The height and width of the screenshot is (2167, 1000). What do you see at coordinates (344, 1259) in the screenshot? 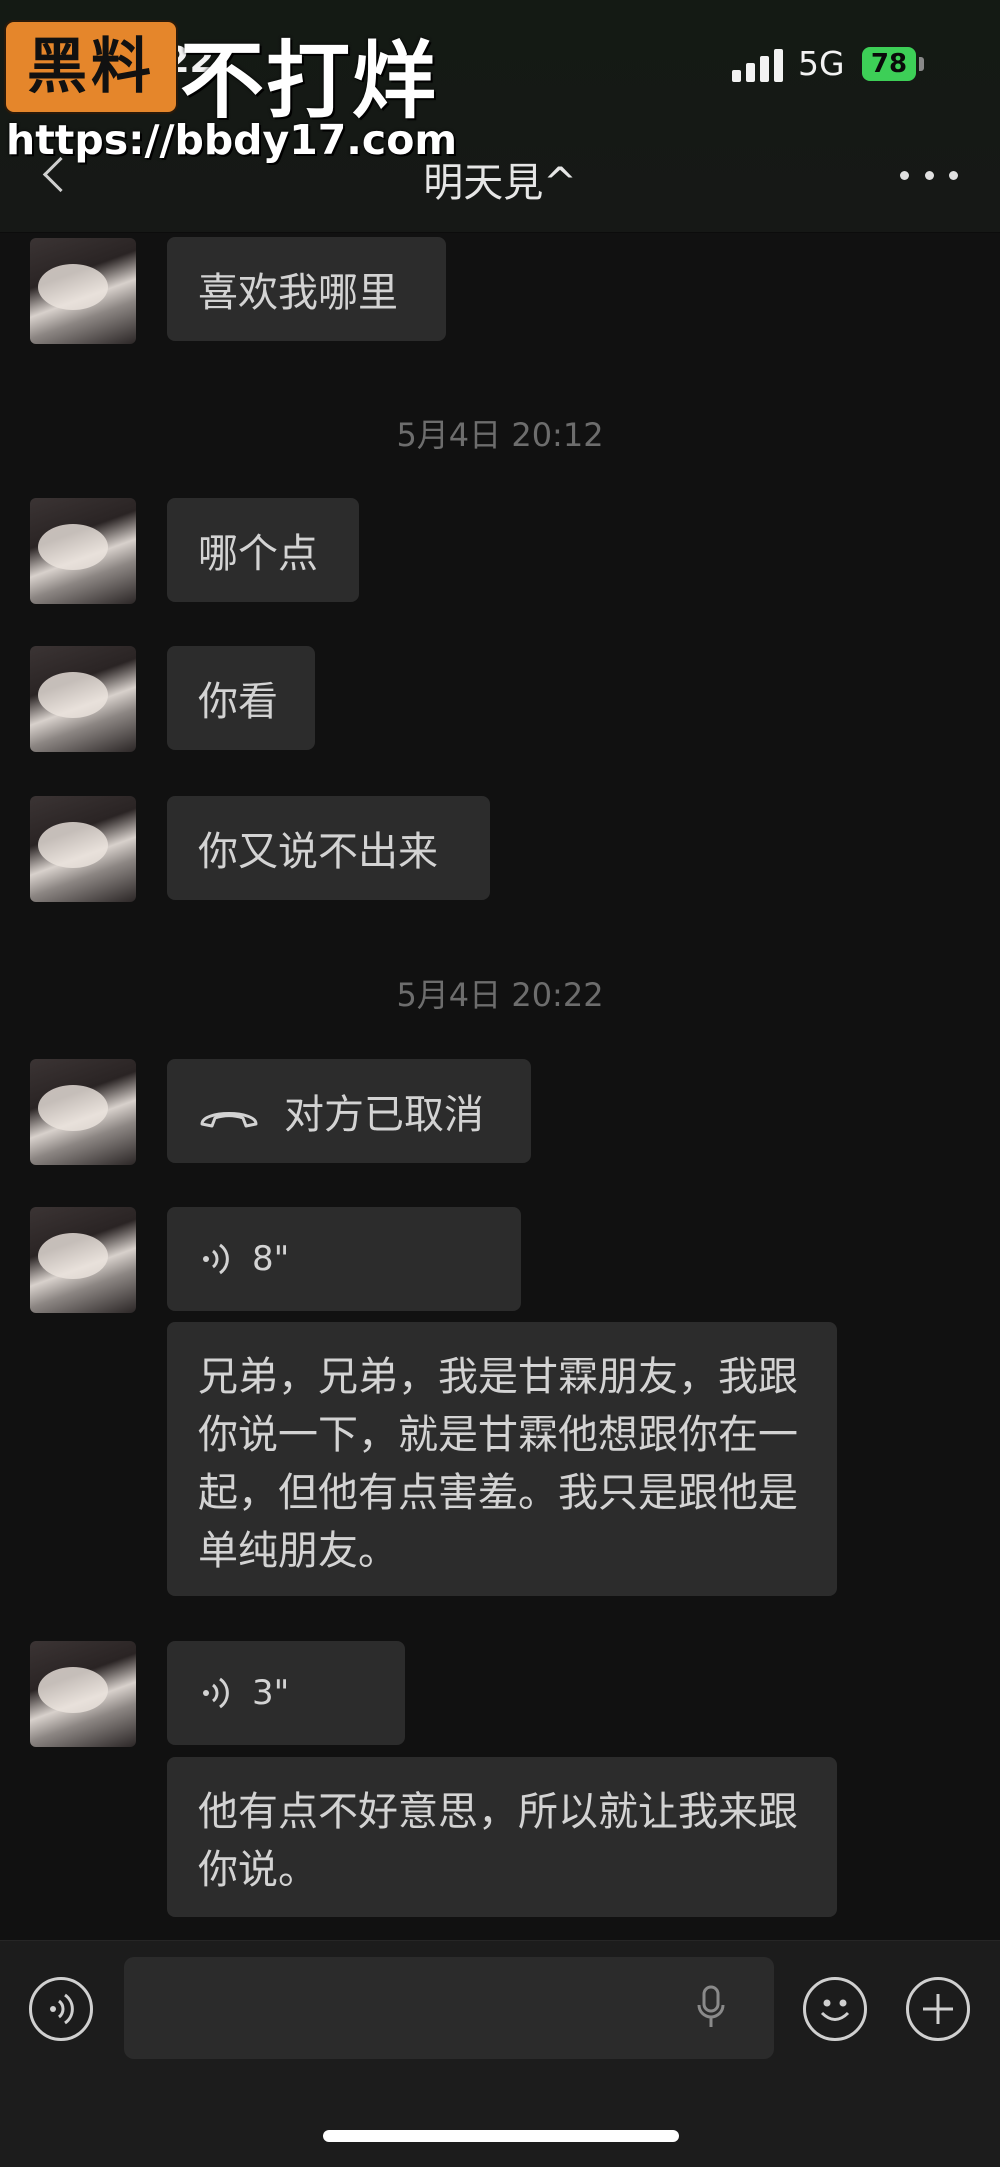
I see `voice-message-bubble: 8"` at bounding box center [344, 1259].